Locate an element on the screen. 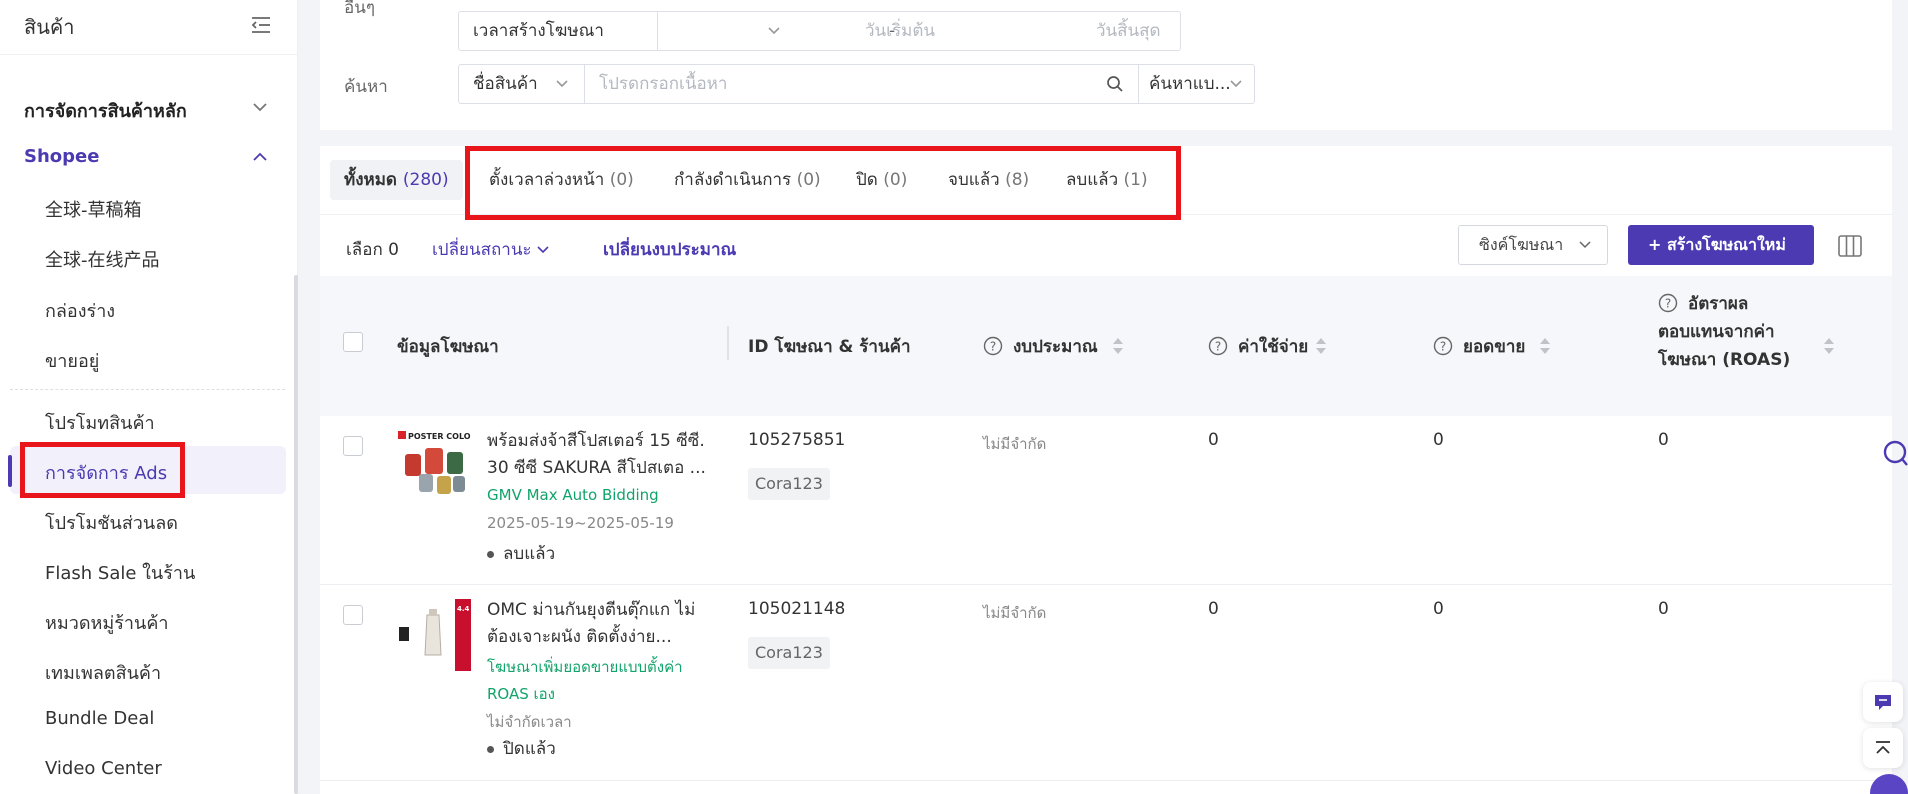  sidebar-item-discount-promotions: โปรโมชันส่วนลด is located at coordinates (143, 520).